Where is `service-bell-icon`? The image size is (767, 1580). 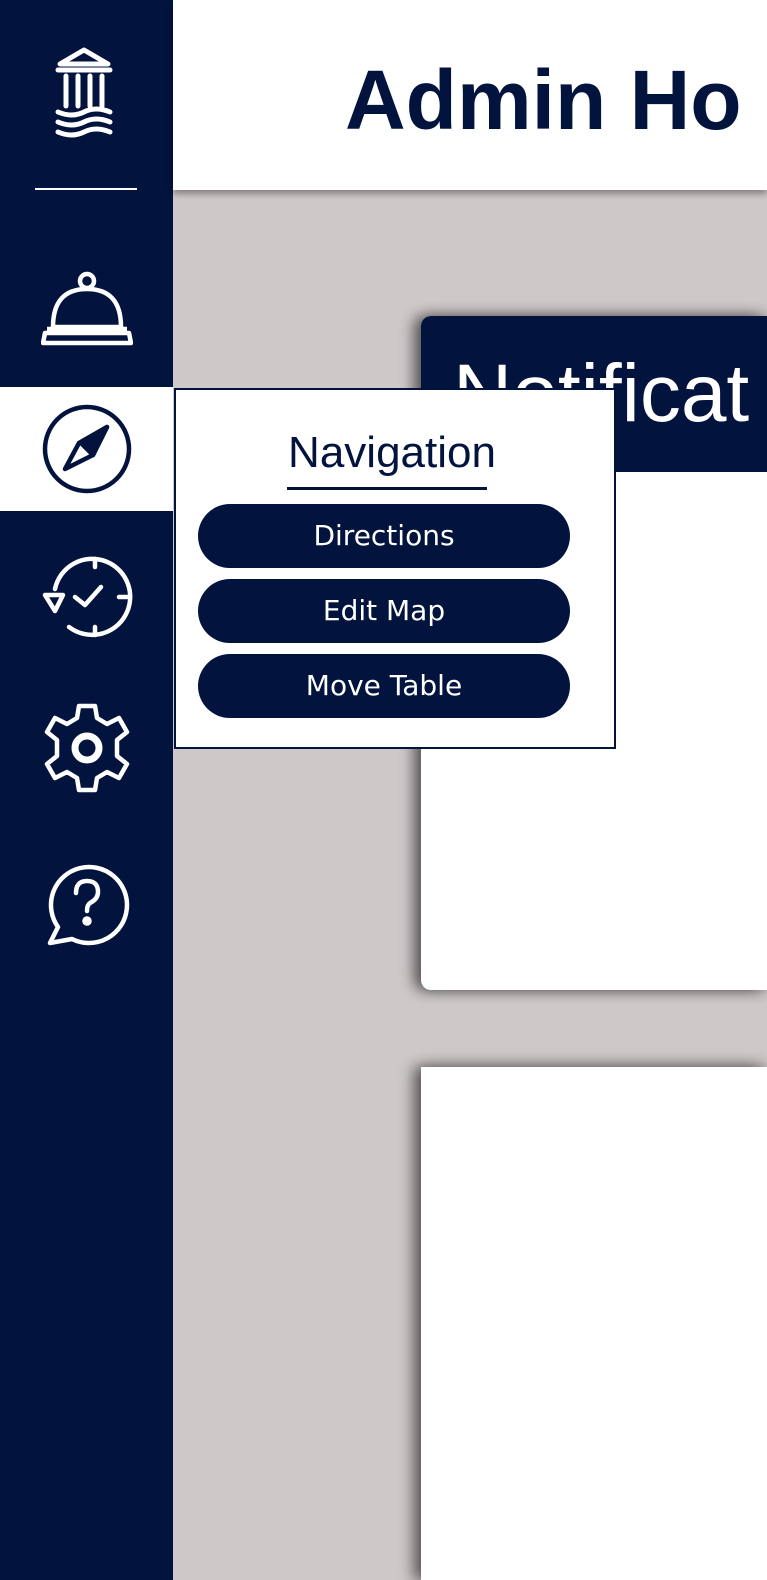
service-bell-icon is located at coordinates (86, 310).